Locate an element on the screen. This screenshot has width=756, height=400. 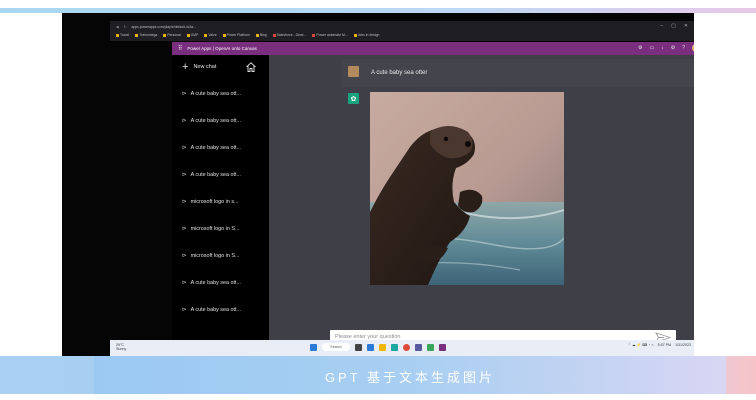
clock-date: 1/31/2023 is located at coordinates (683, 345).